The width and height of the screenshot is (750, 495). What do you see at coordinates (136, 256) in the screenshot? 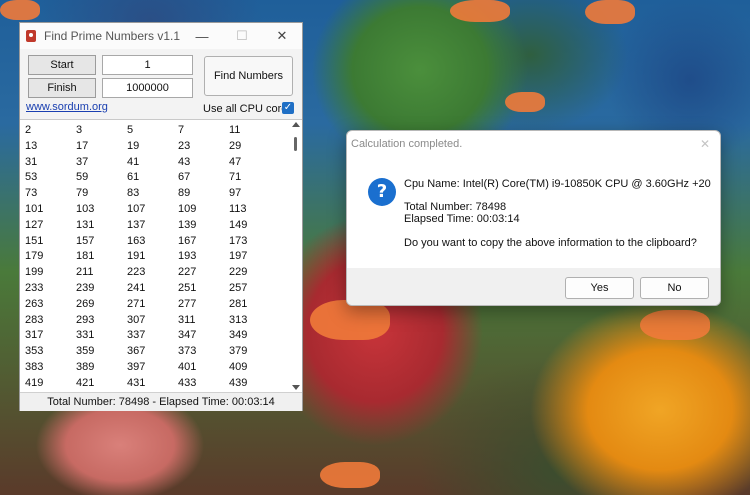
I see `prime-number-cell: 191` at bounding box center [136, 256].